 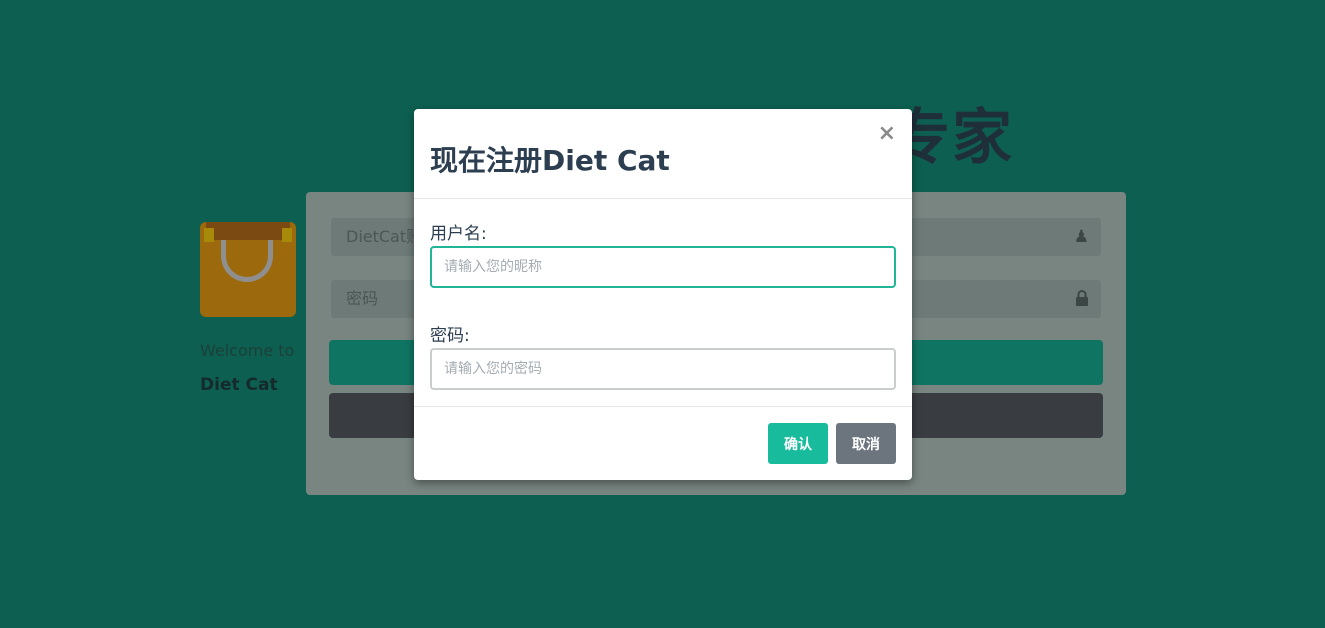 What do you see at coordinates (550, 160) in the screenshot?
I see `modal-title: 现在注册Diet Cat` at bounding box center [550, 160].